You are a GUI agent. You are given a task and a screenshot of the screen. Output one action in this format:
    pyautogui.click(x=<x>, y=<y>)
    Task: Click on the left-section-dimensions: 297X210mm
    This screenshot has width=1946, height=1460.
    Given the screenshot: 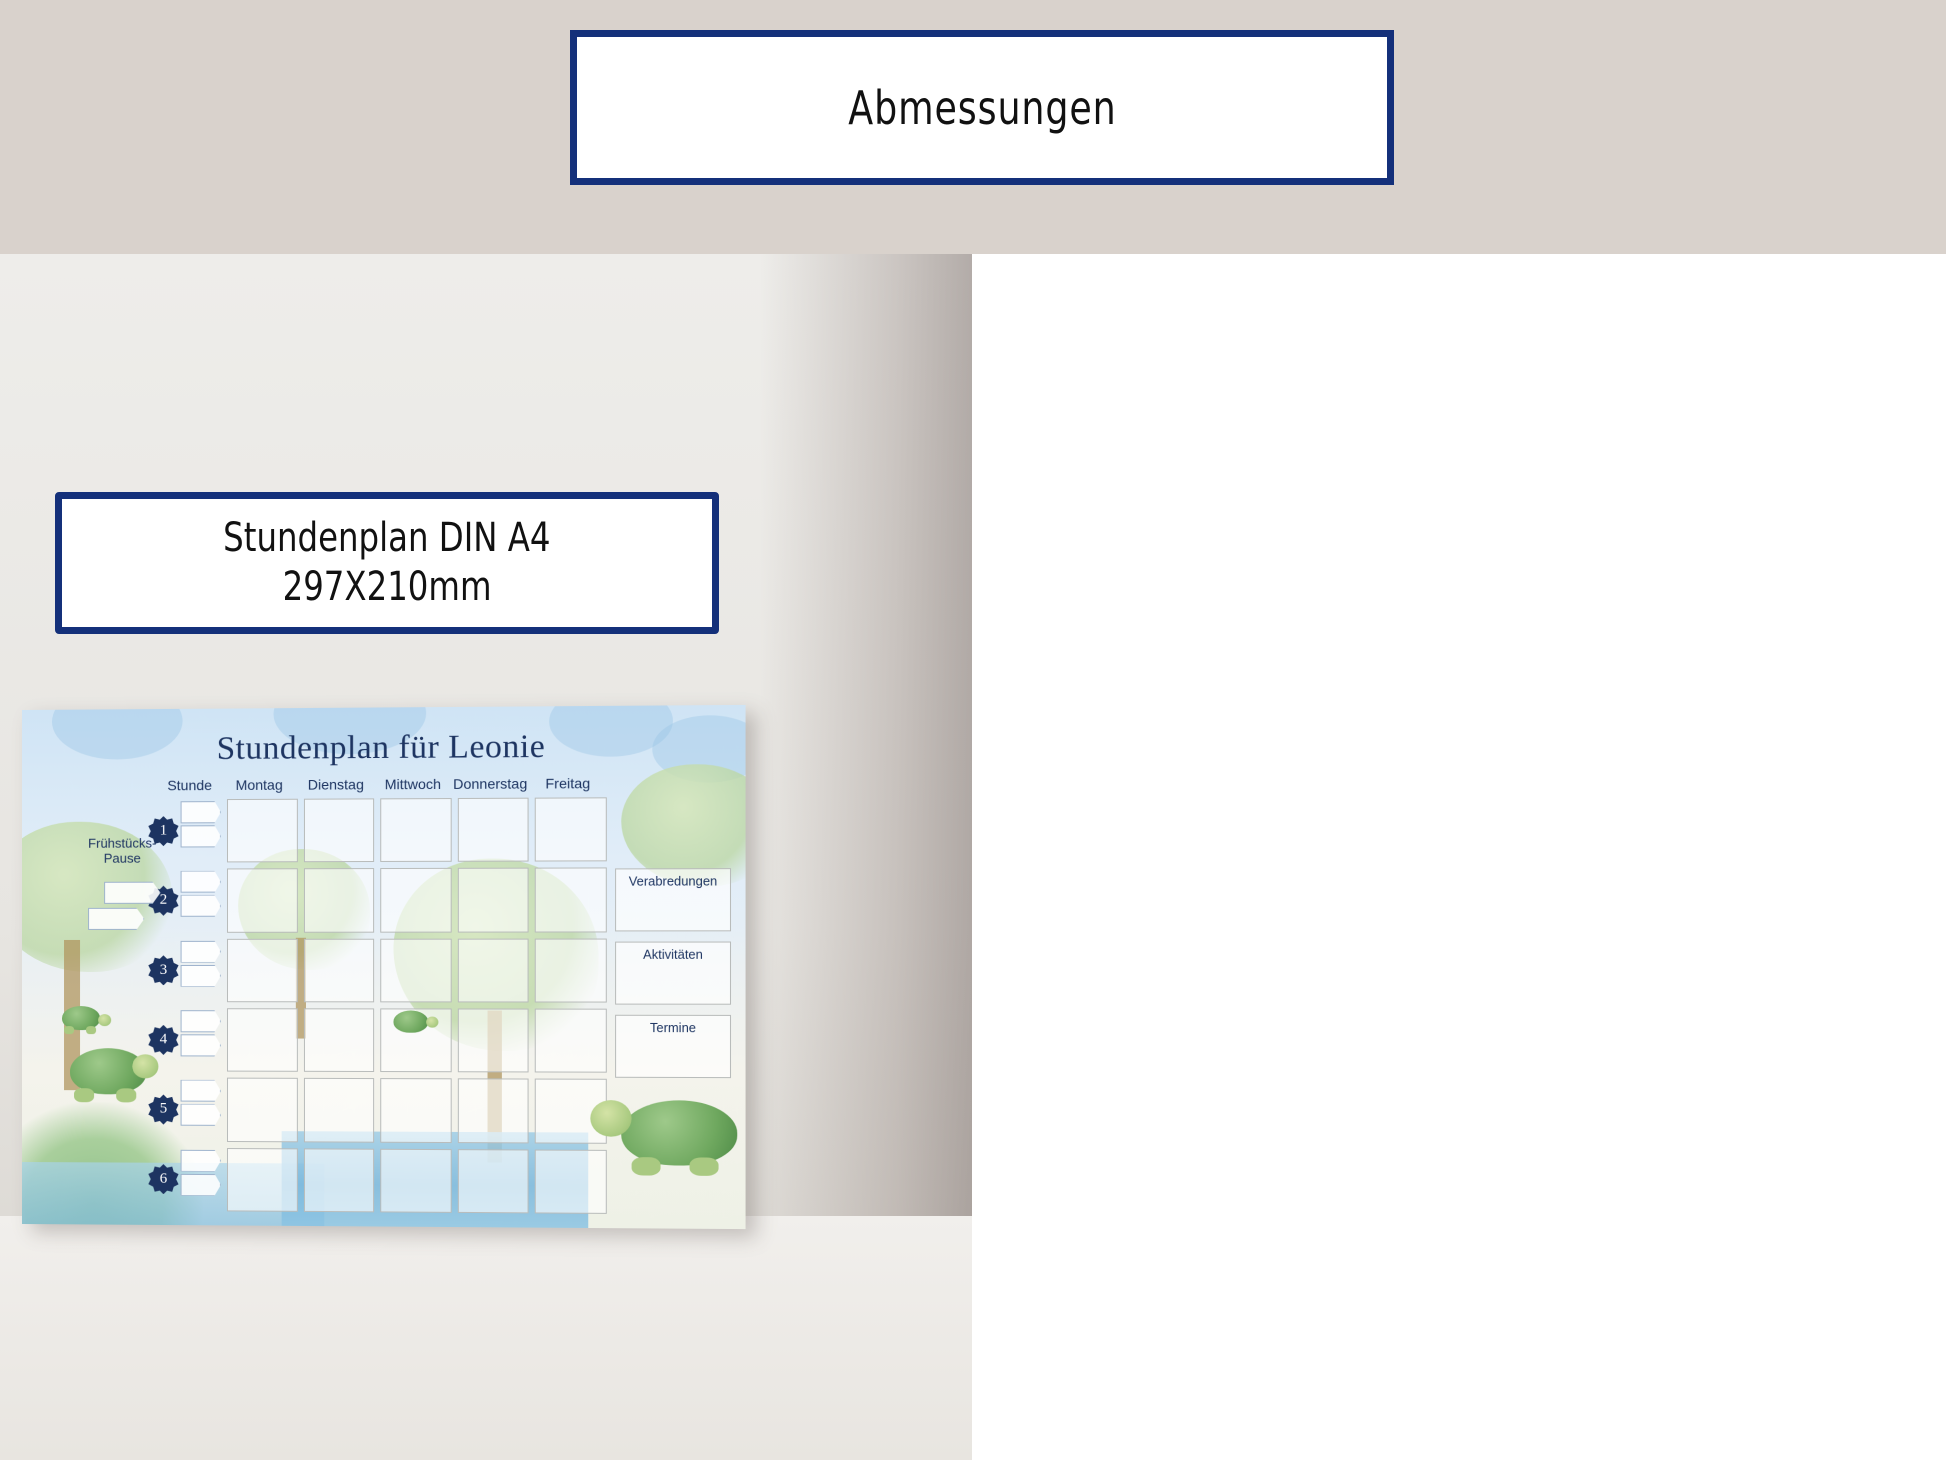 What is the action you would take?
    pyautogui.click(x=387, y=587)
    